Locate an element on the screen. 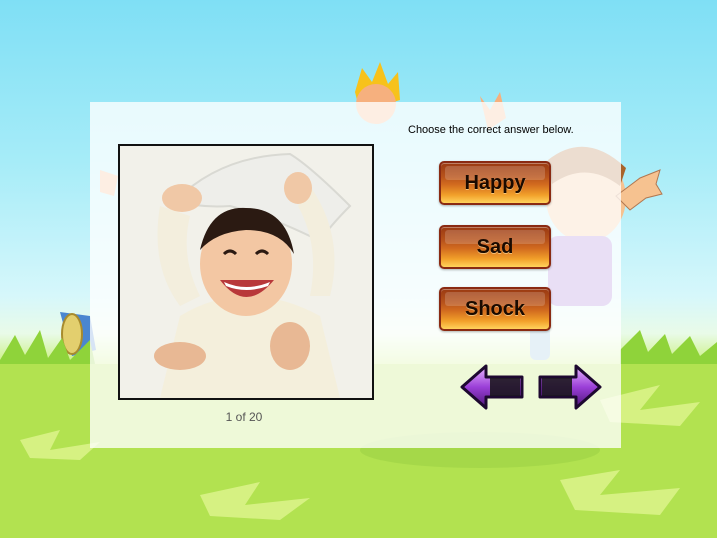  answer-label: Happy is located at coordinates (495, 182).